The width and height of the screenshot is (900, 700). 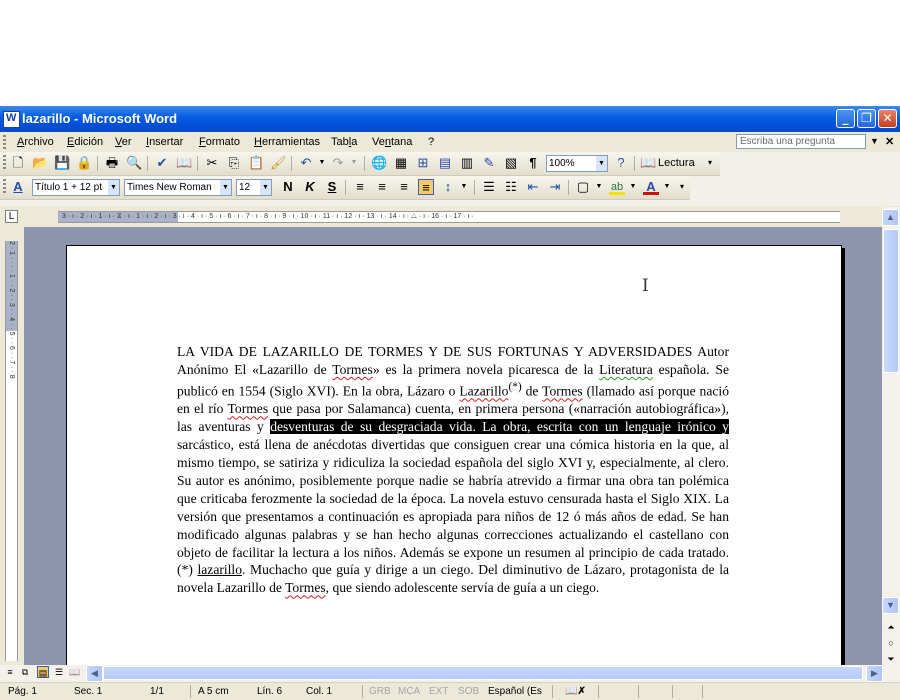 What do you see at coordinates (43, 672) in the screenshot?
I see `print-layout-icon: ▤` at bounding box center [43, 672].